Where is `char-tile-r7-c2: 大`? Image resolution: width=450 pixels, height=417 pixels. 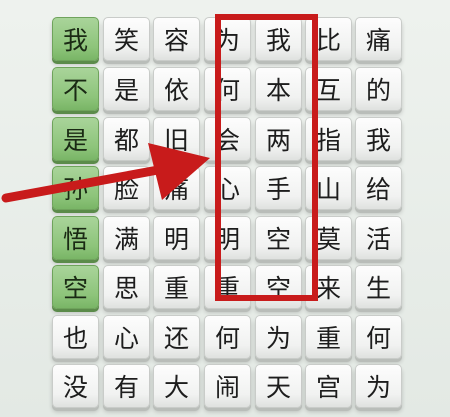 char-tile-r7-c2: 大 is located at coordinates (176, 386).